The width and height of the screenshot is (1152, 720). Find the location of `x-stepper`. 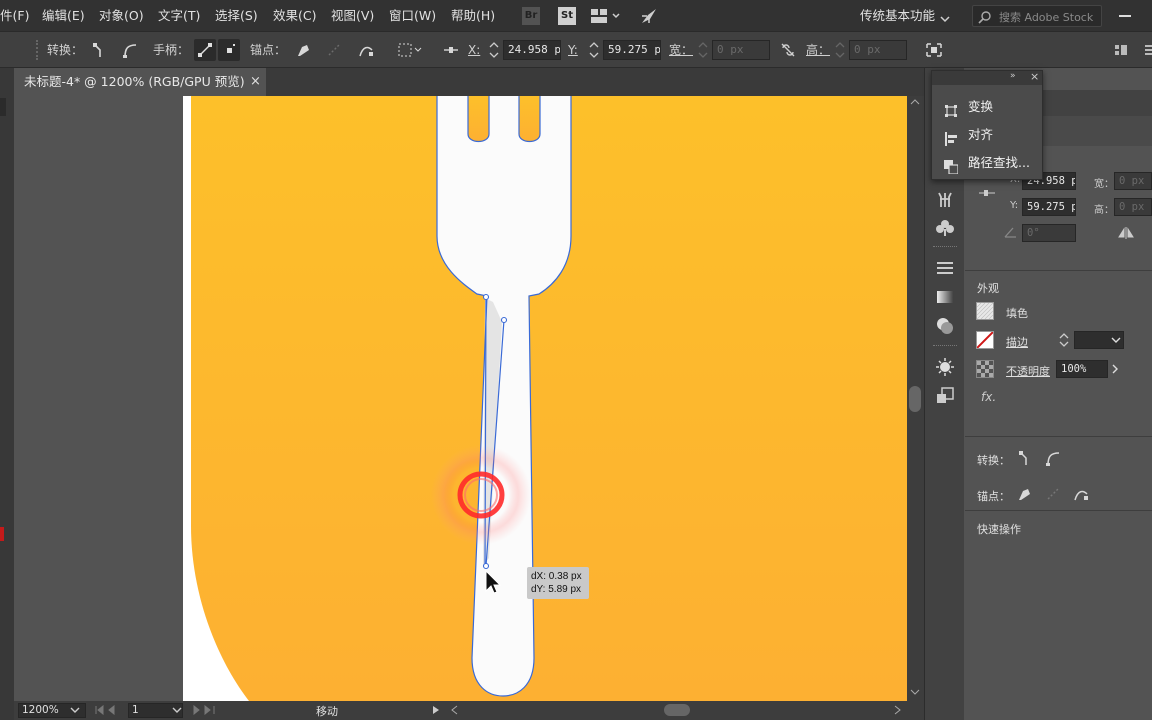

x-stepper is located at coordinates (494, 50).